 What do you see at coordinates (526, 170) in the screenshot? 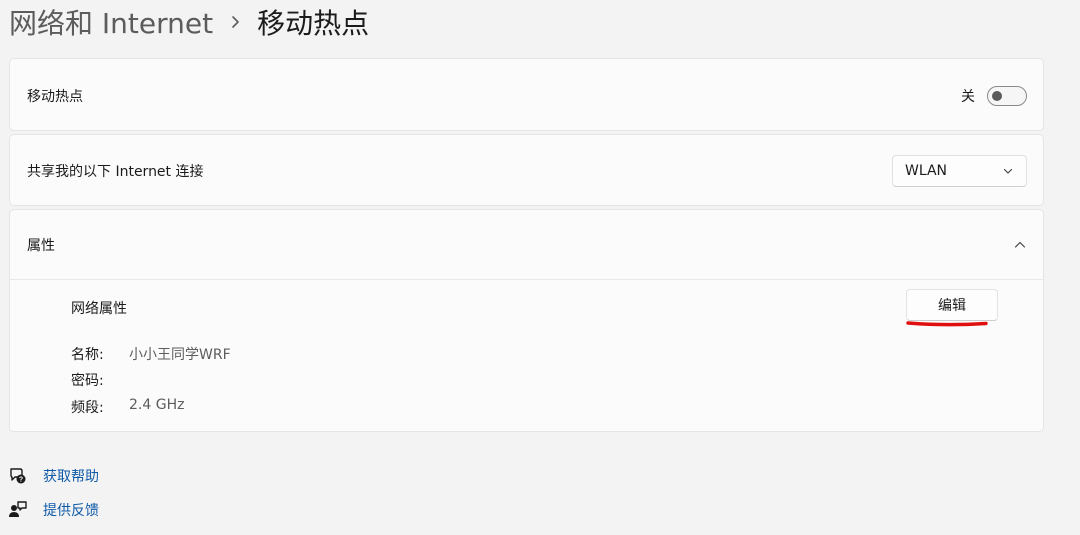
I see `share-connection-card: 共享我的以下 Internet 连接 WLAN` at bounding box center [526, 170].